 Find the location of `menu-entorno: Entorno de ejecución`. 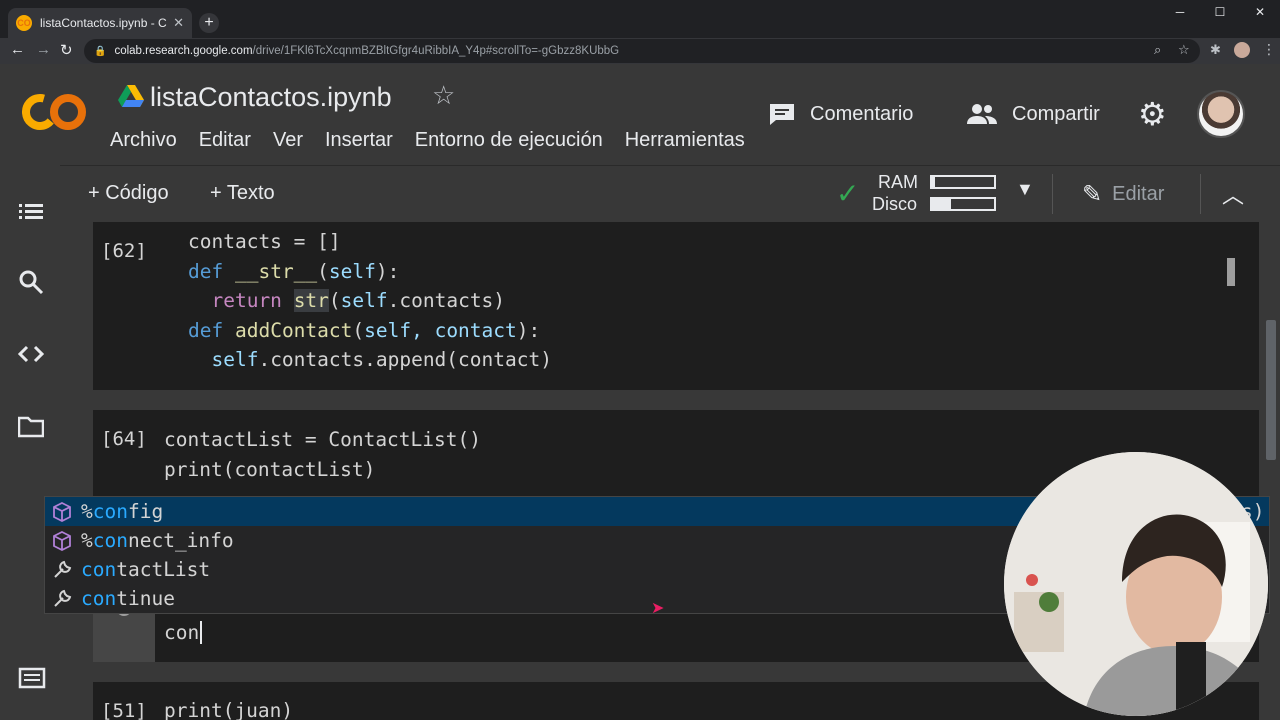

menu-entorno: Entorno de ejecución is located at coordinates (509, 140).